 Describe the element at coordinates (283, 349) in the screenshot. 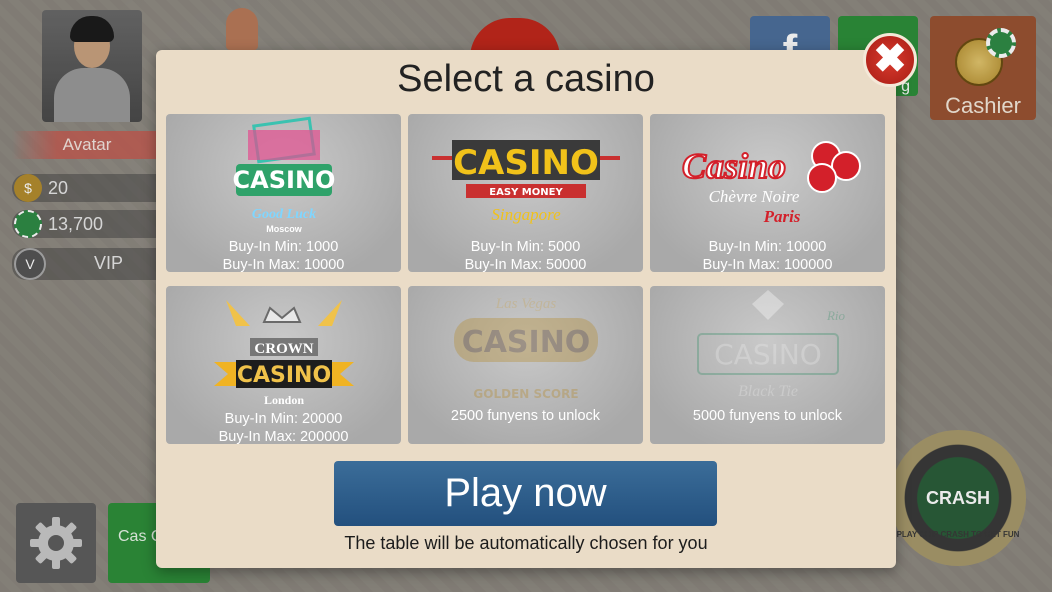

I see `casino-london-tagline: CROWN` at that location.